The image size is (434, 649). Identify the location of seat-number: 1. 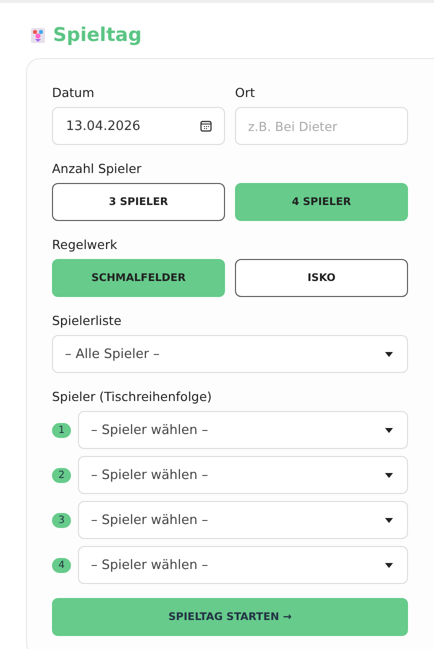
(61, 430).